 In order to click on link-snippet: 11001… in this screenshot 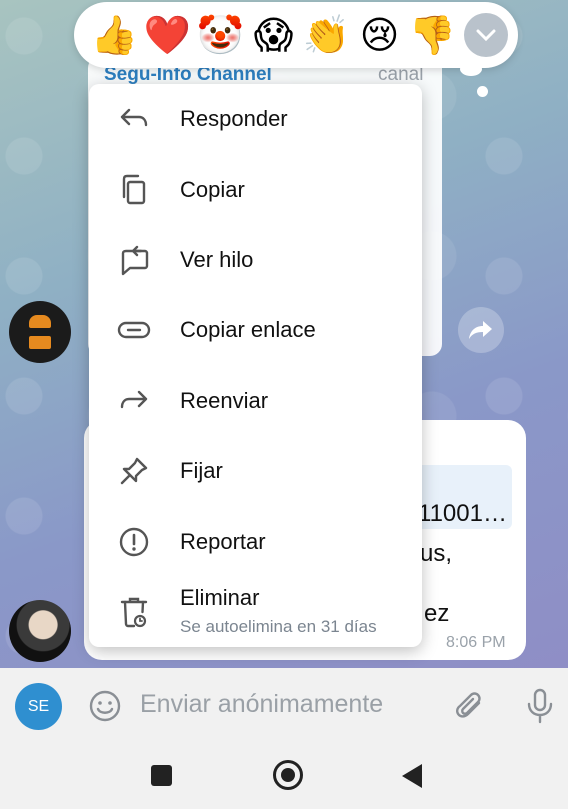, I will do `click(462, 513)`.